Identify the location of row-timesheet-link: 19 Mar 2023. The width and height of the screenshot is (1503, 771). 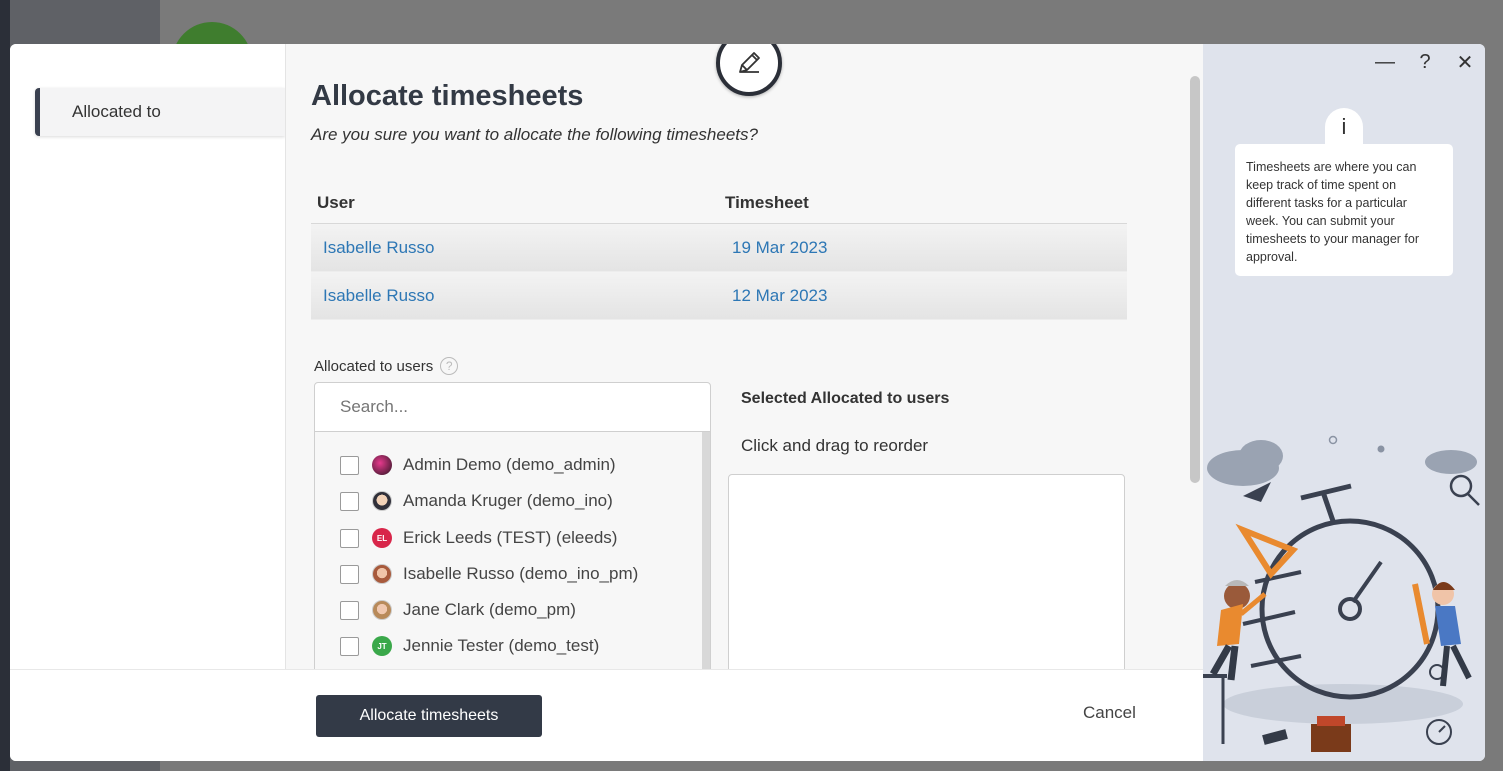
(776, 248).